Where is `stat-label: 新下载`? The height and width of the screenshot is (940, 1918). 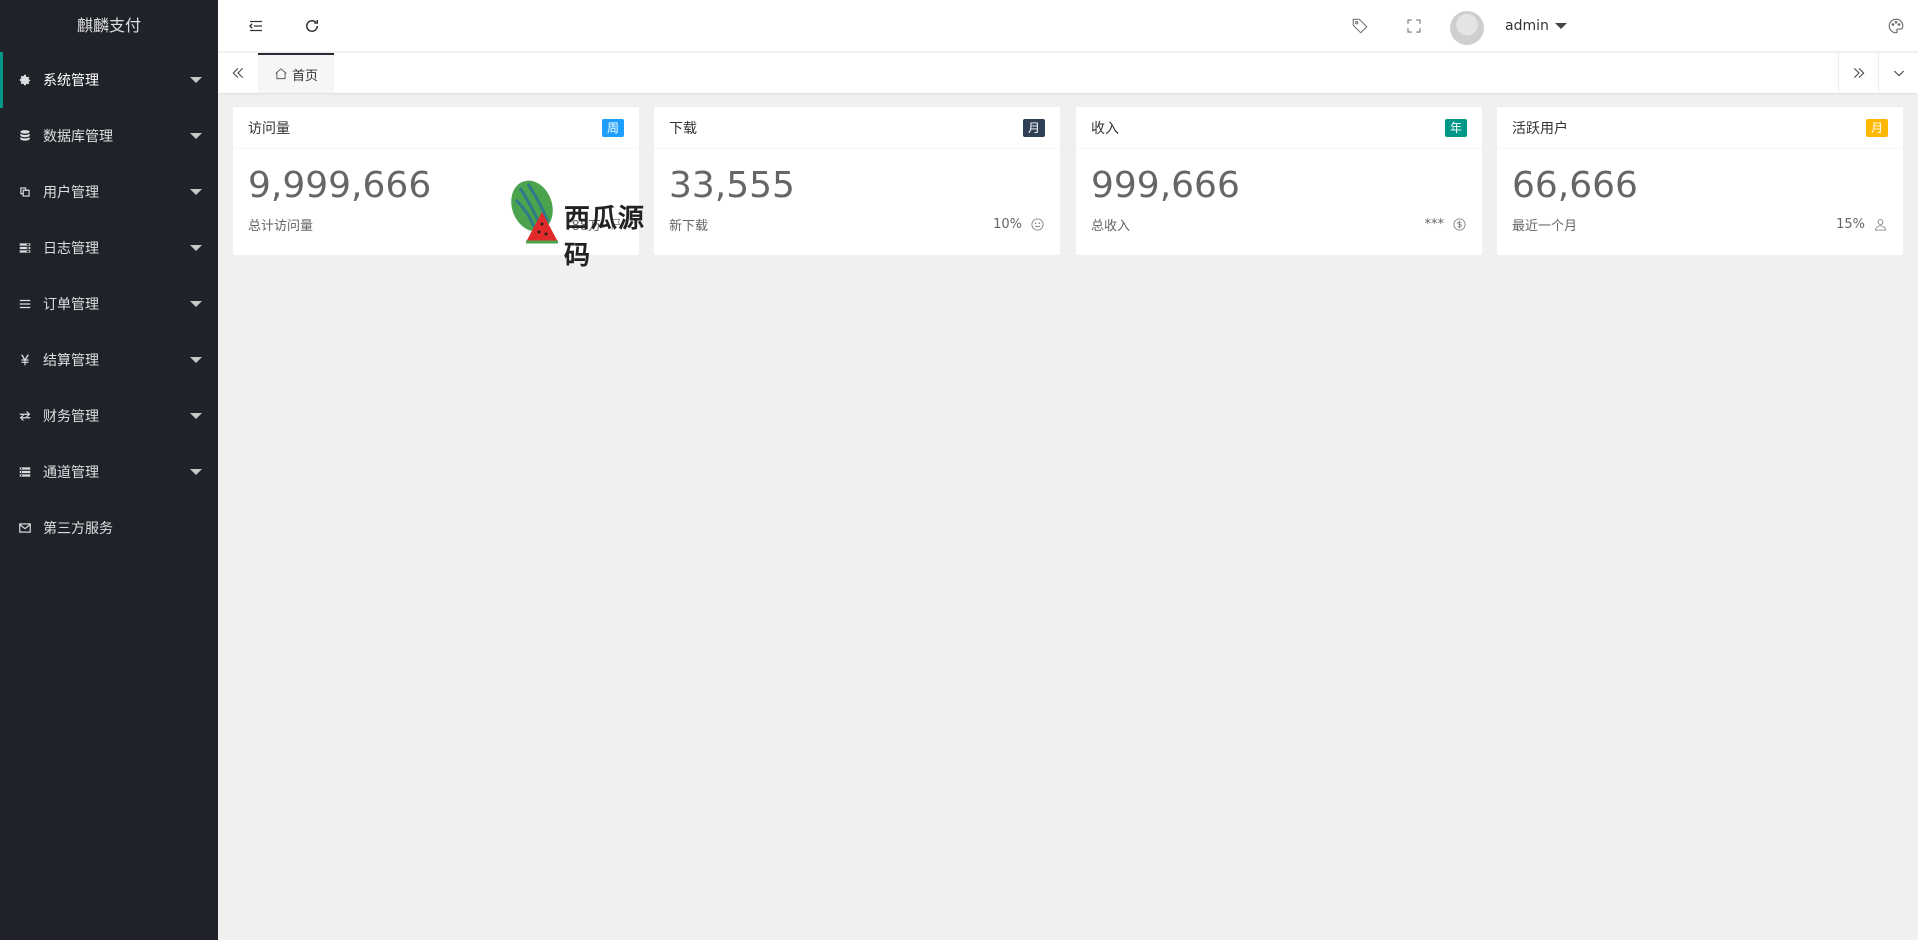
stat-label: 新下载 is located at coordinates (689, 226).